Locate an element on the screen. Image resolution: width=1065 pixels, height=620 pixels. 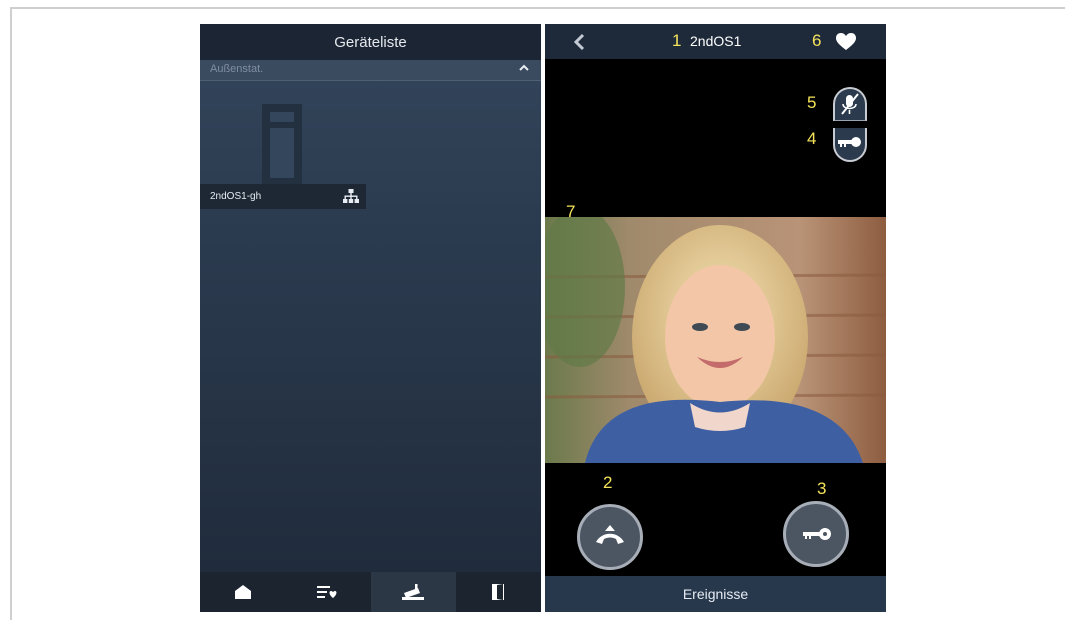
station-title: 2ndOS1 is located at coordinates (716, 41).